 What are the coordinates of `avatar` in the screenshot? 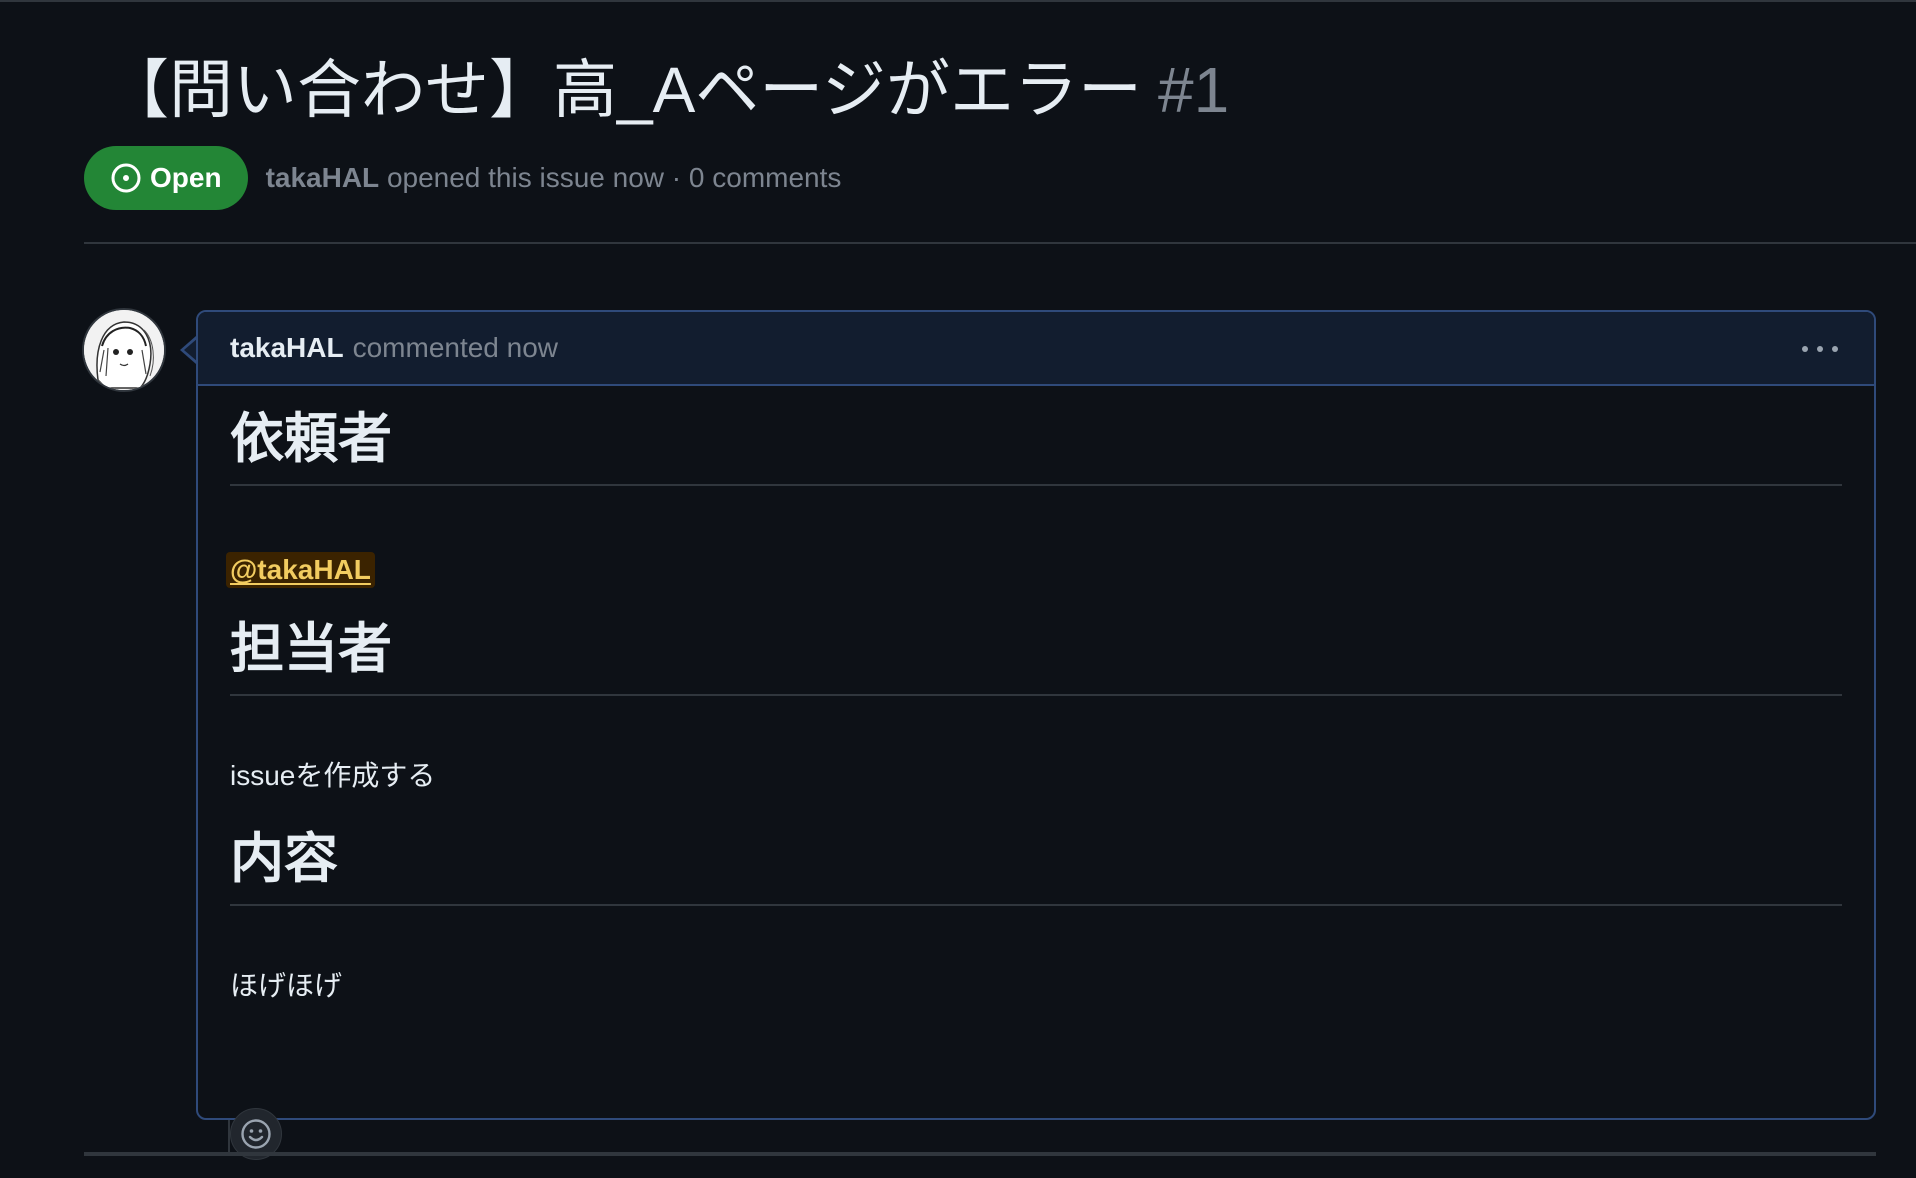 It's located at (124, 350).